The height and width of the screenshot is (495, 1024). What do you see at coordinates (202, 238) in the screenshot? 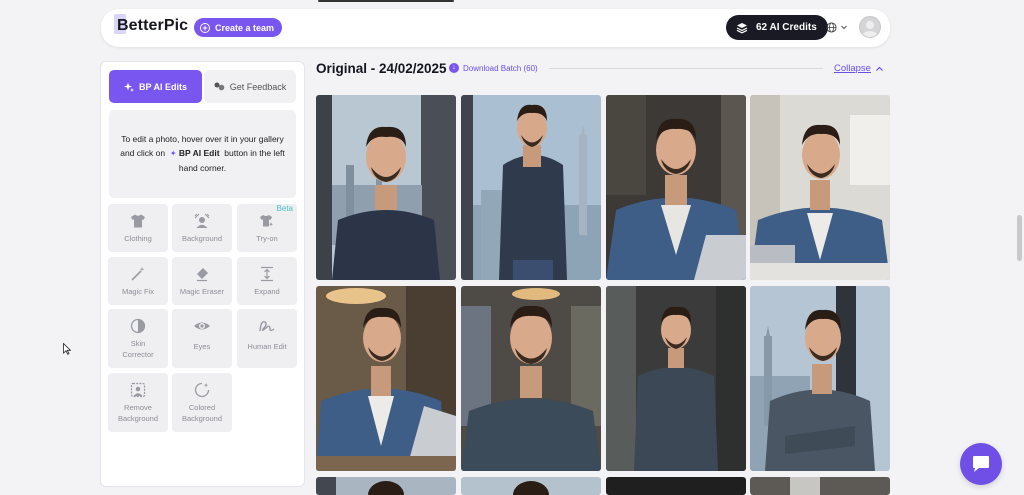
I see `tool-background-label: Background` at bounding box center [202, 238].